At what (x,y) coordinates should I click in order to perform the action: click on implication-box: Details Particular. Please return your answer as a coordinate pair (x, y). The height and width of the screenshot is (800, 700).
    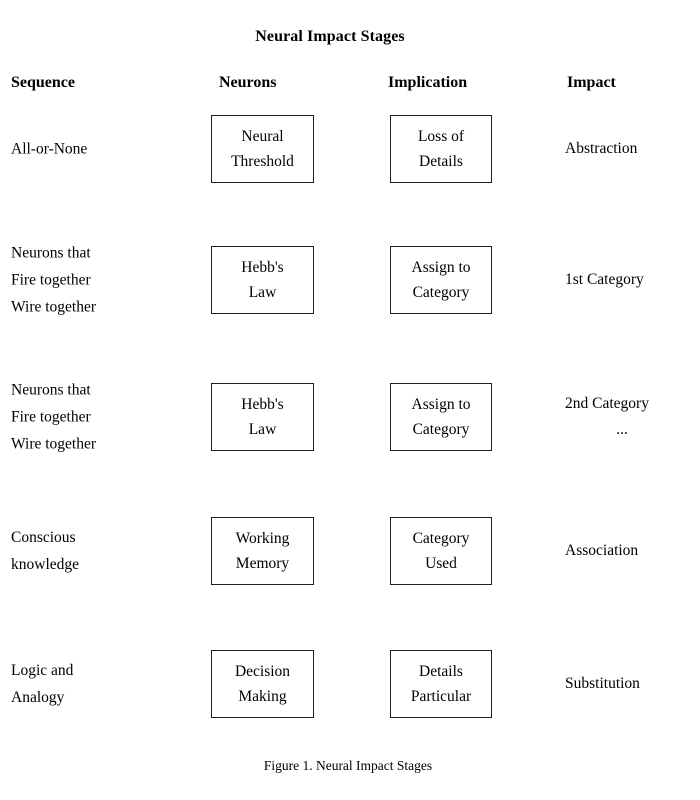
    Looking at the image, I should click on (441, 684).